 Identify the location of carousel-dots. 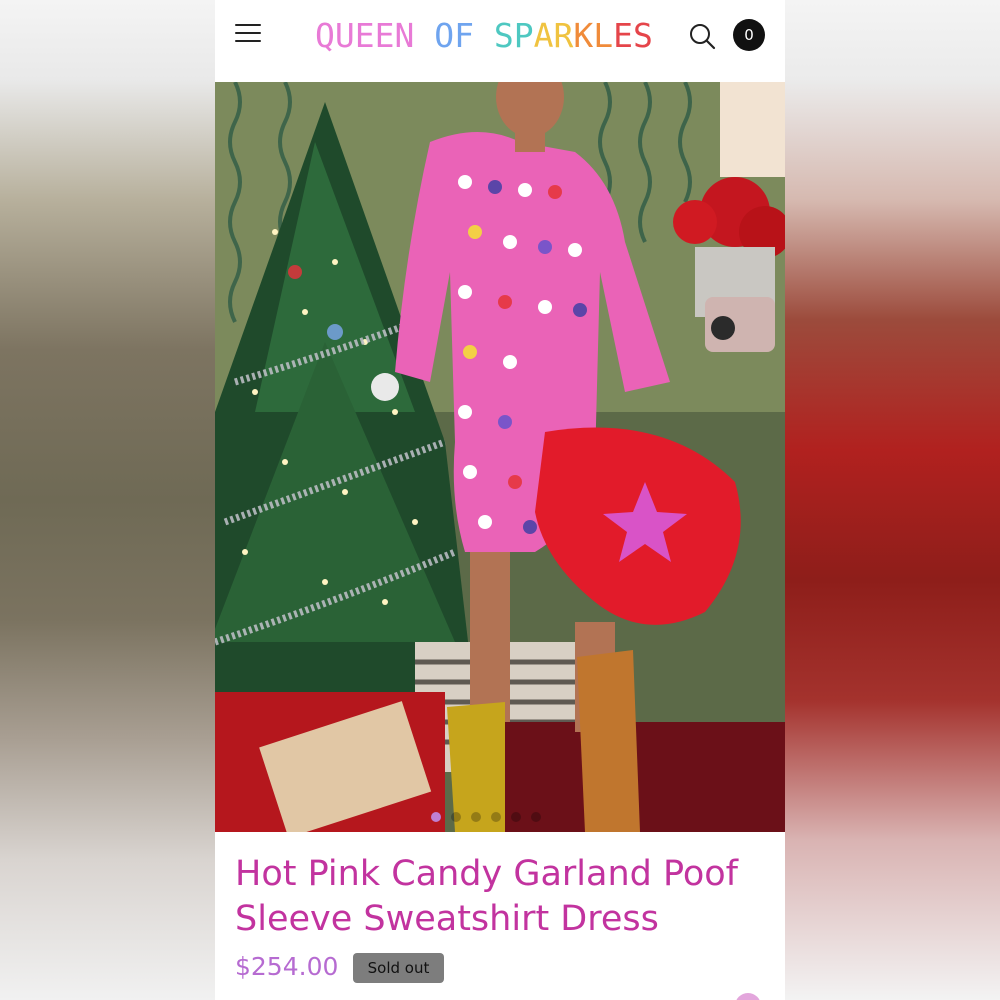
(500, 819).